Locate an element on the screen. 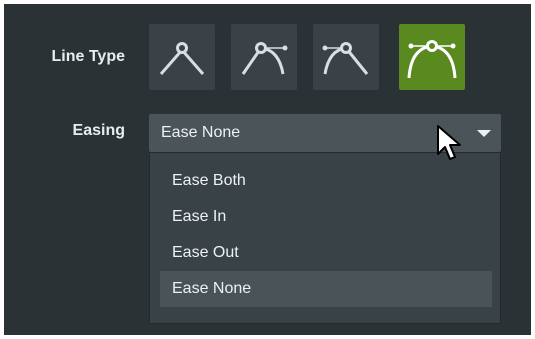  line-curve-smooth-icon is located at coordinates (432, 59).